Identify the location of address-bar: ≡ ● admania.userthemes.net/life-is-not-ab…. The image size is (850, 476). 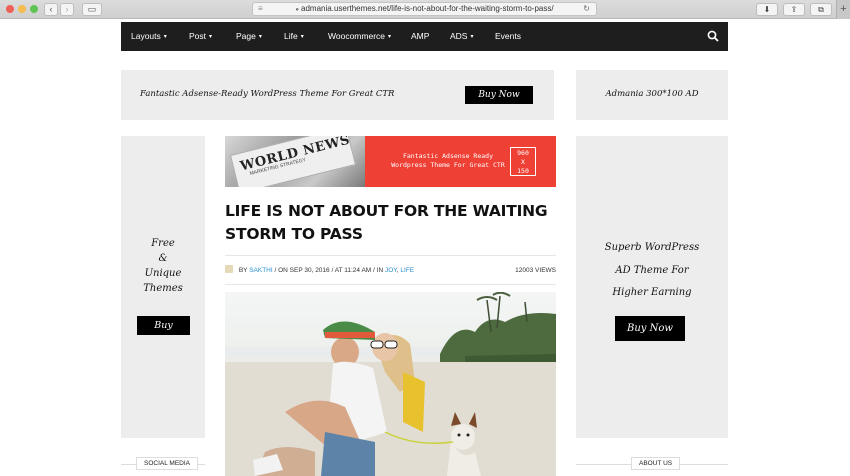
(424, 9).